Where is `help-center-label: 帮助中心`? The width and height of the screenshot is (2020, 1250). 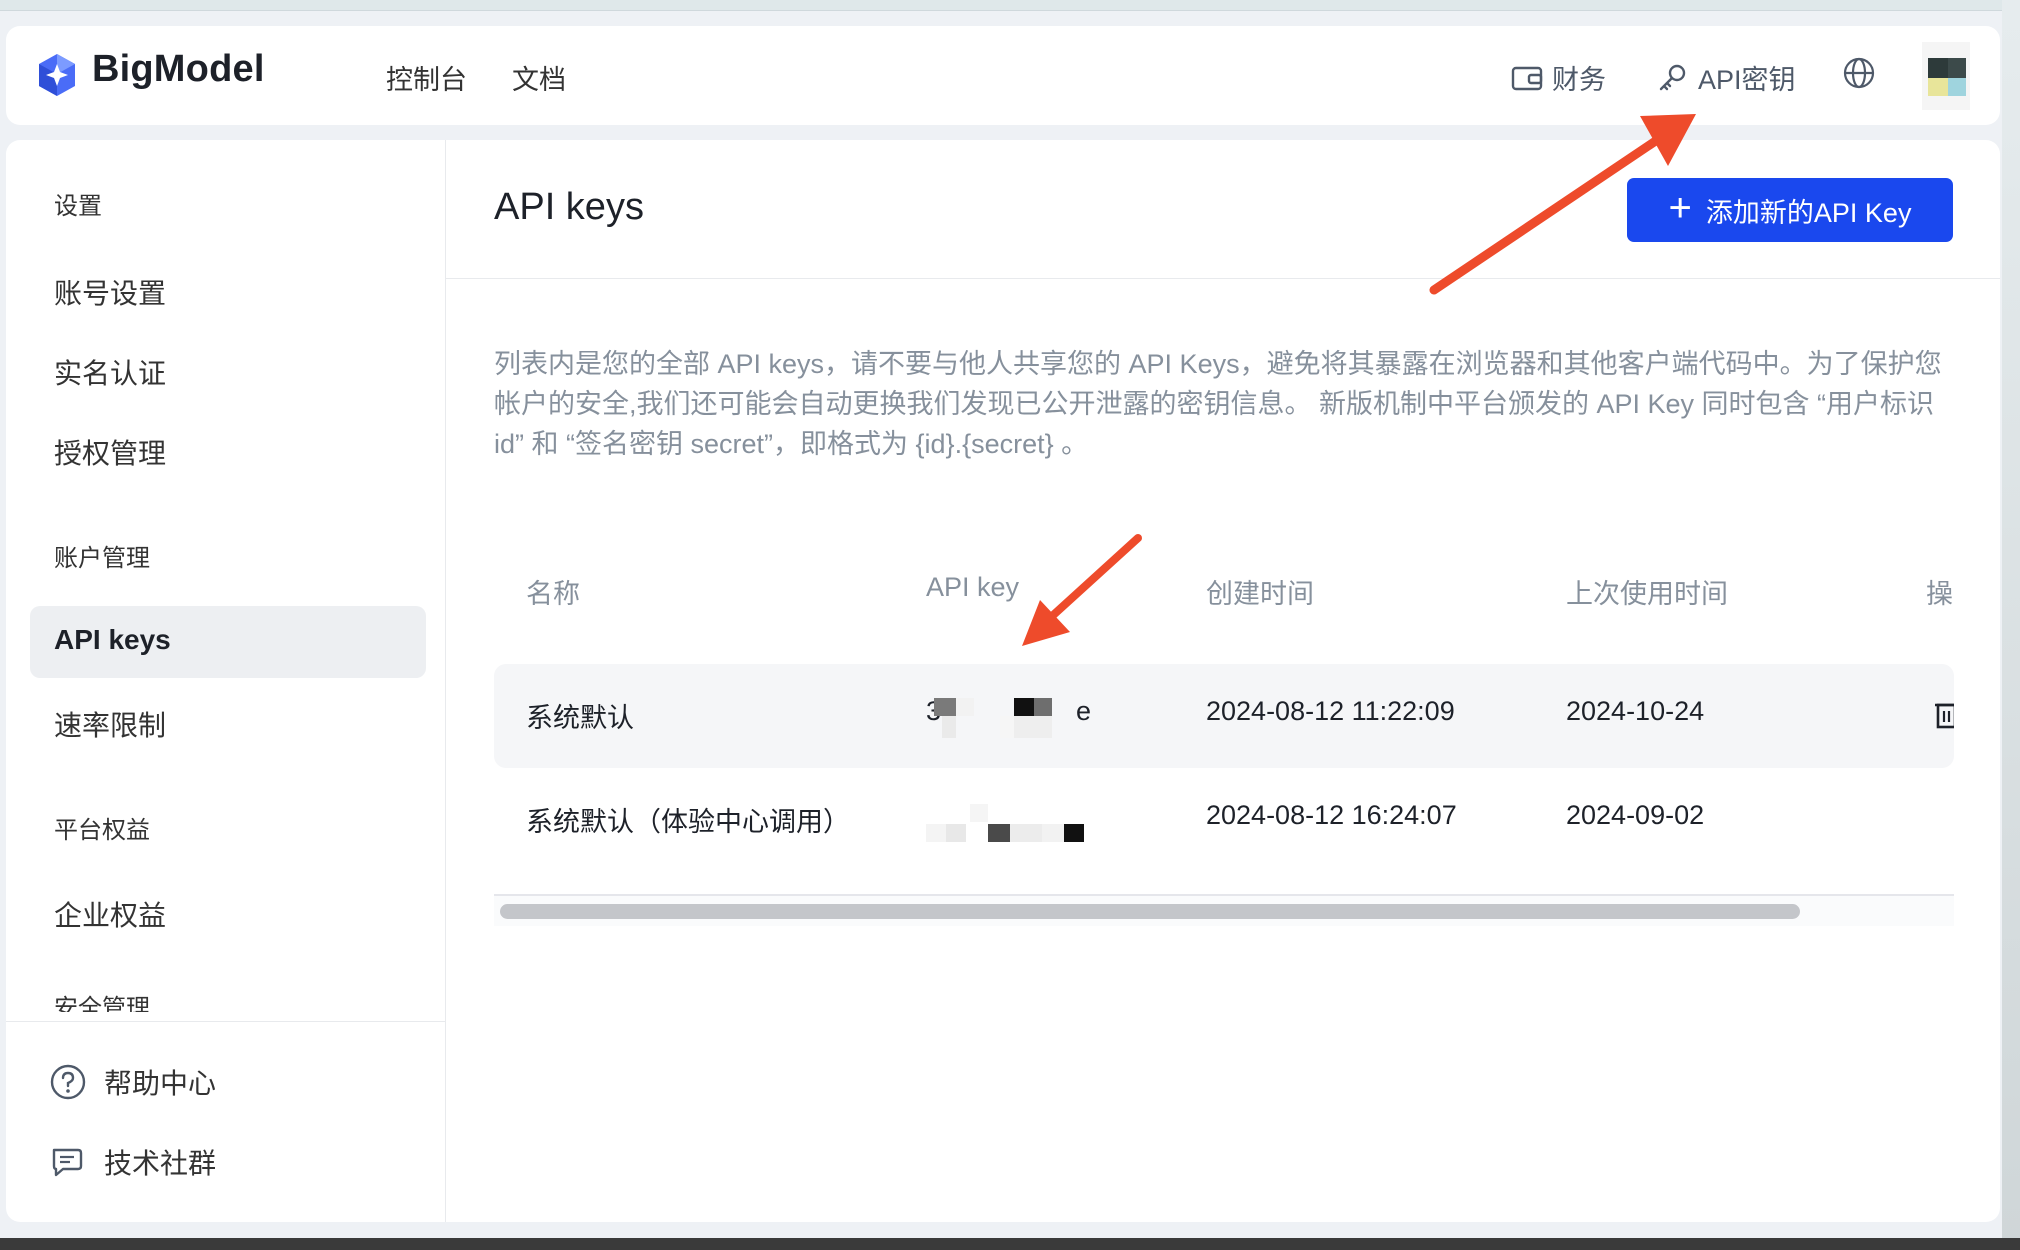
help-center-label: 帮助中心 is located at coordinates (160, 1083).